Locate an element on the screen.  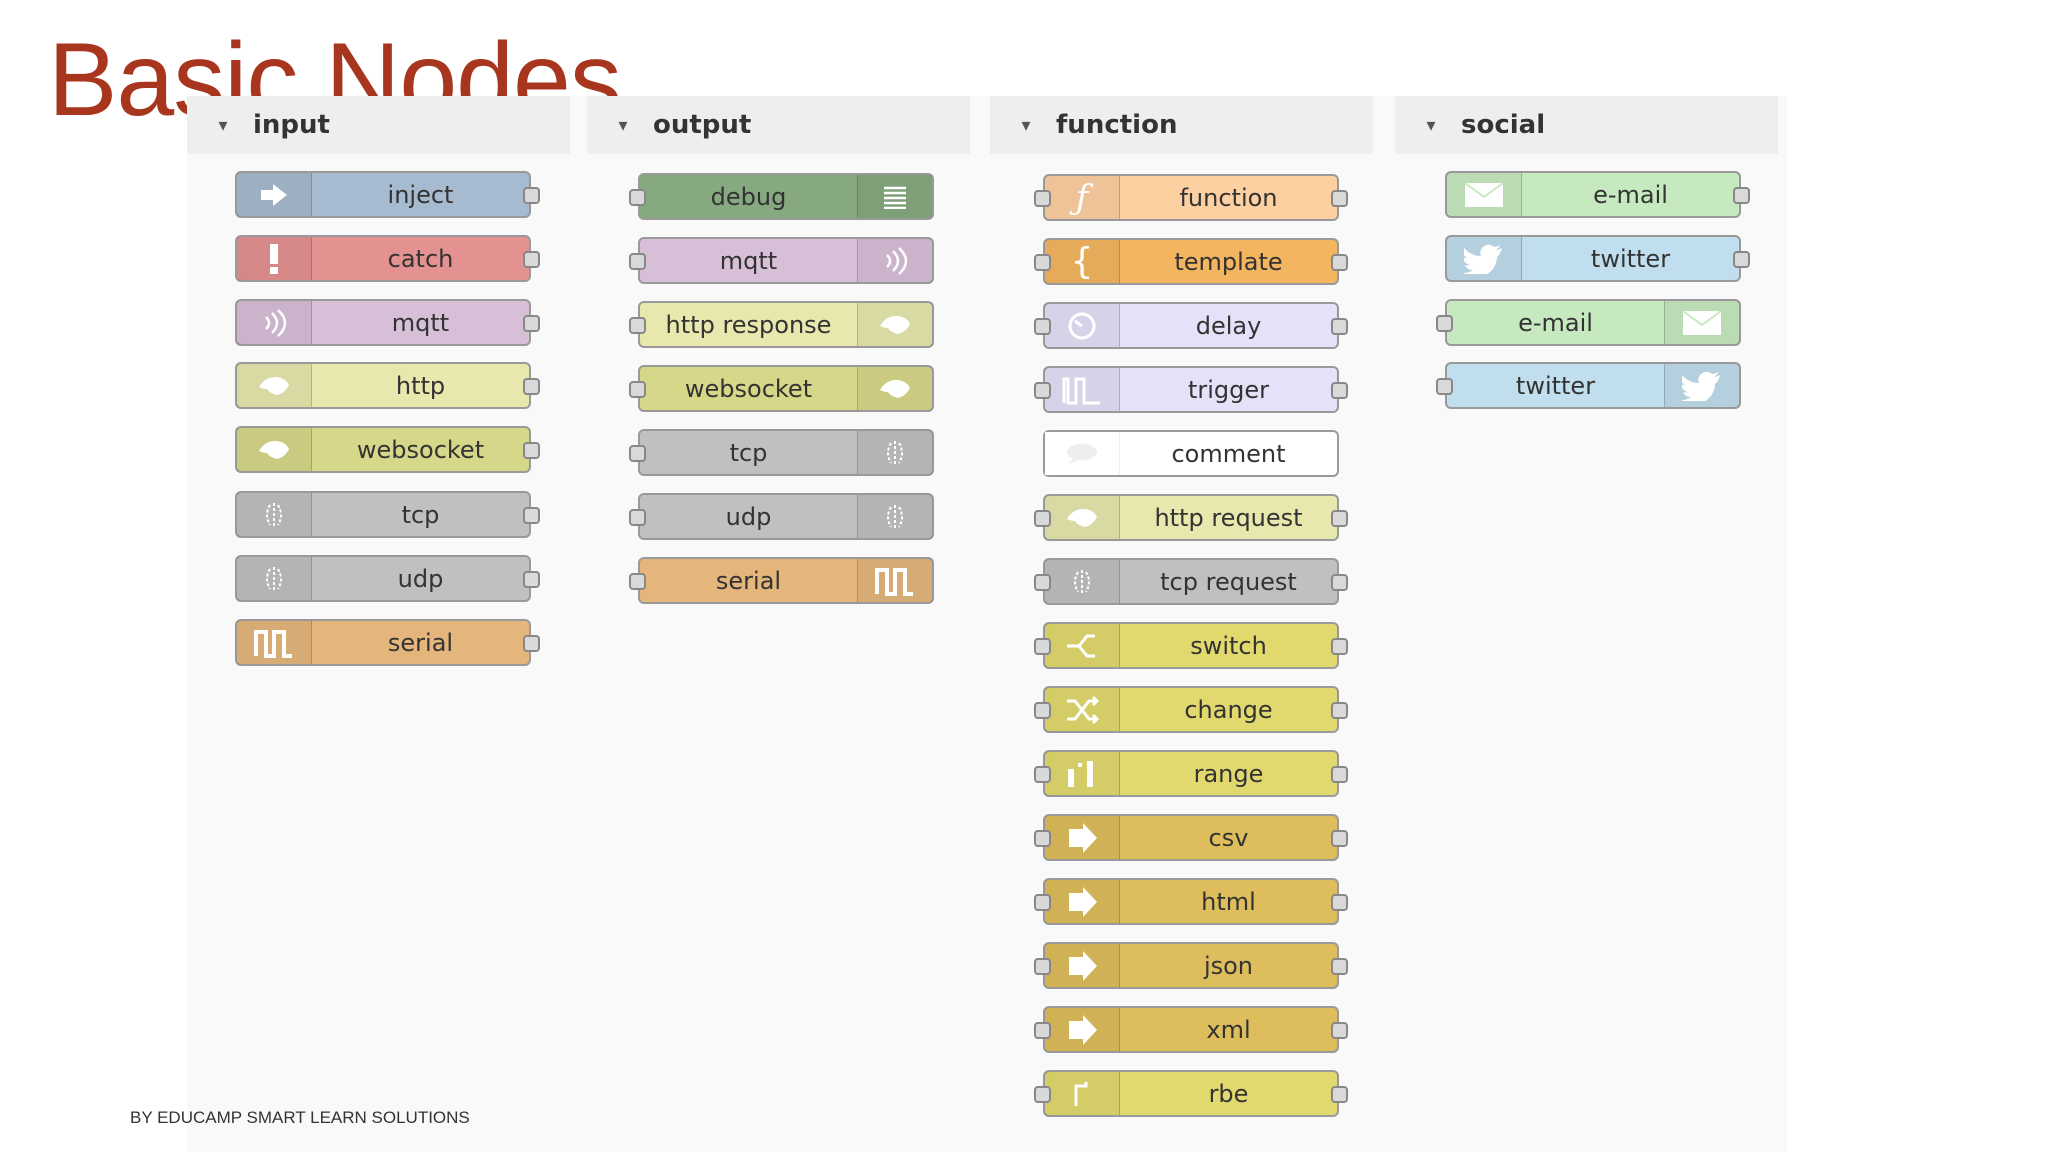
node-trigger: trigger is located at coordinates (1191, 389).